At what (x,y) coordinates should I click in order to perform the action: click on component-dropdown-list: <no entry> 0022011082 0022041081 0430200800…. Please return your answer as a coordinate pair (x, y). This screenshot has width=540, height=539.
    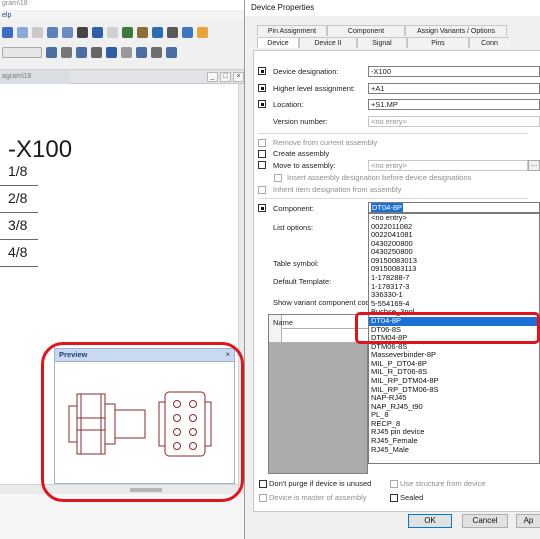
    Looking at the image, I should click on (454, 338).